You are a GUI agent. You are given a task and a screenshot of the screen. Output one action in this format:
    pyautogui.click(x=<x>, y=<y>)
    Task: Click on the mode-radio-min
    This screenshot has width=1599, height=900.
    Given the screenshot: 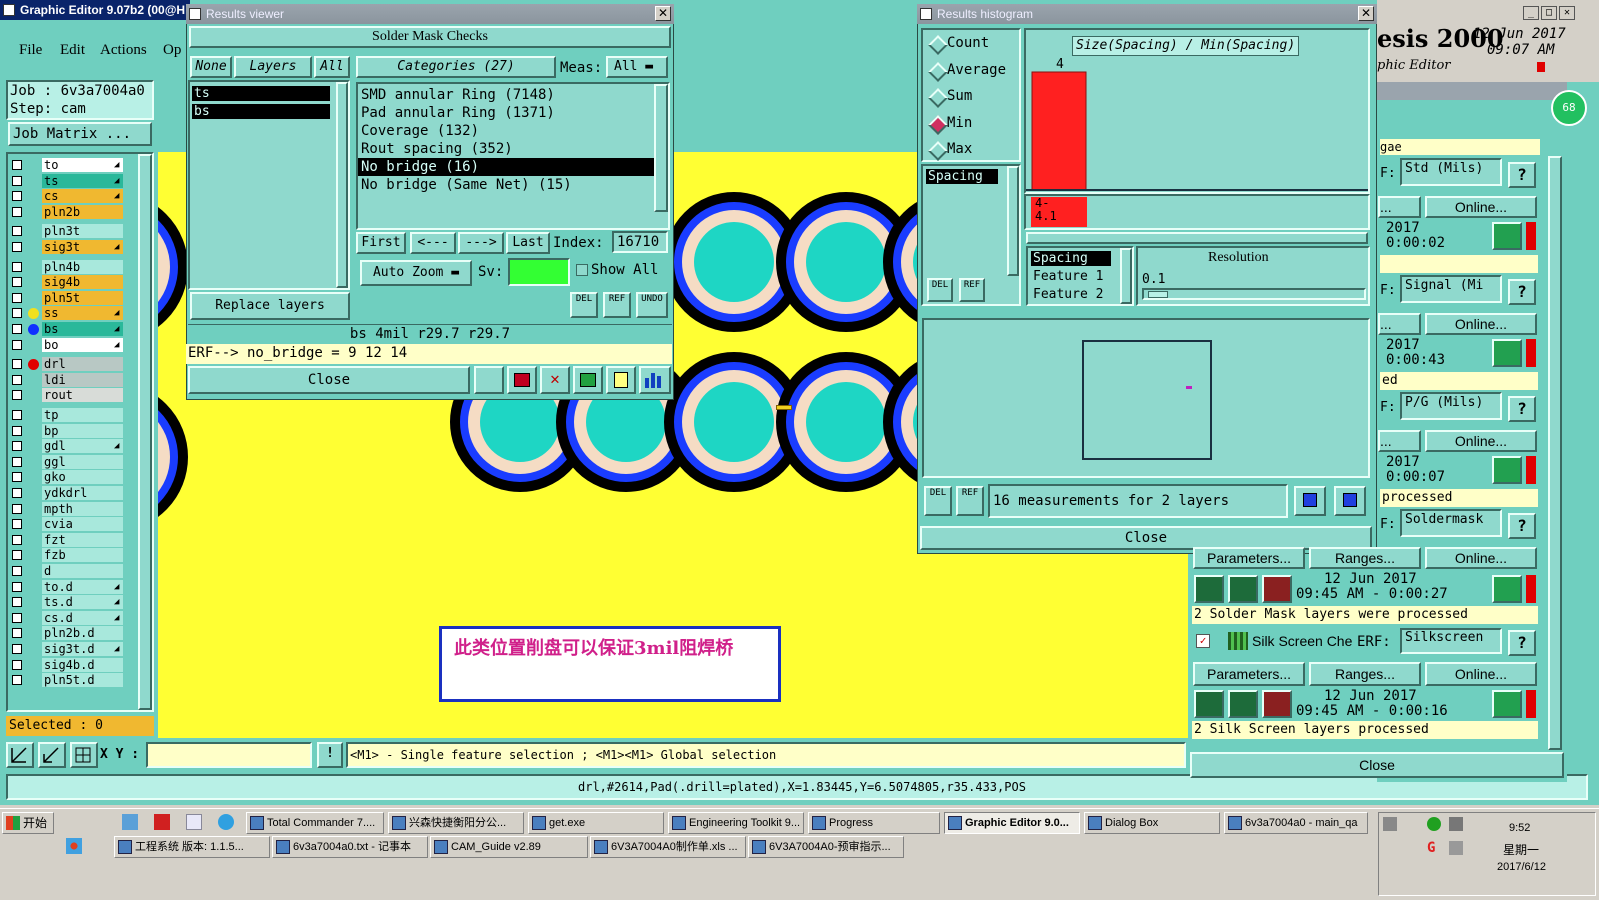 What is the action you would take?
    pyautogui.click(x=938, y=124)
    